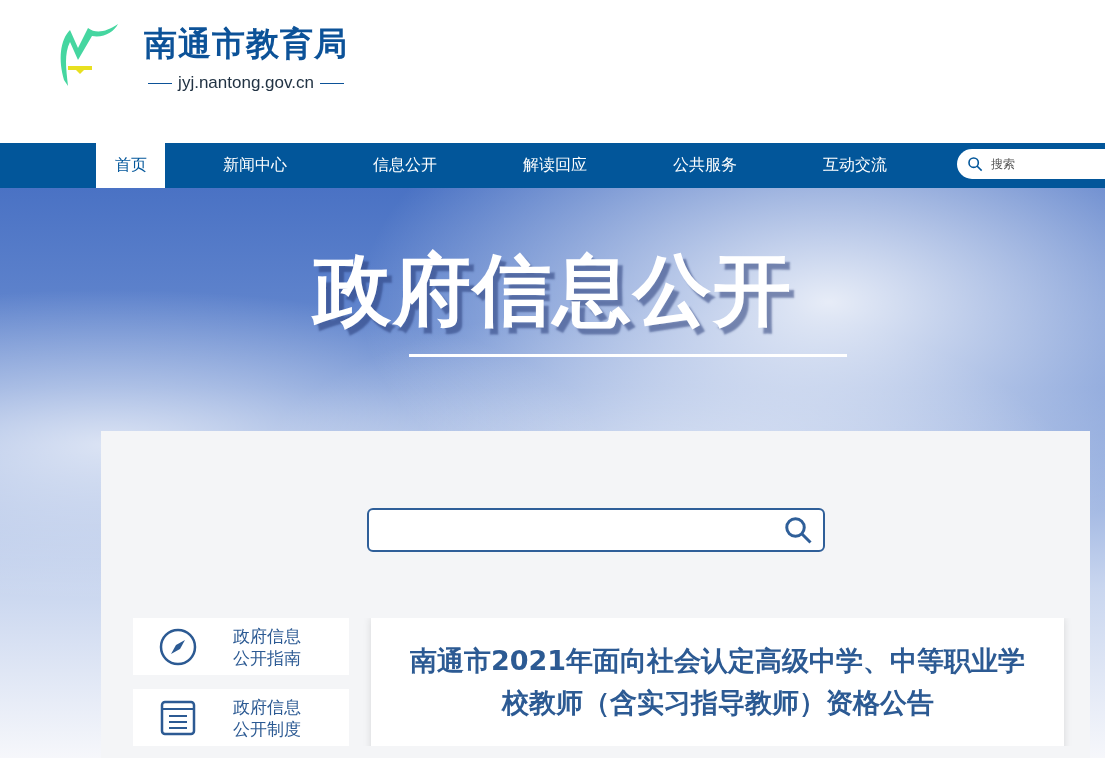  I want to click on nav-tab: 互动交流, so click(855, 165).